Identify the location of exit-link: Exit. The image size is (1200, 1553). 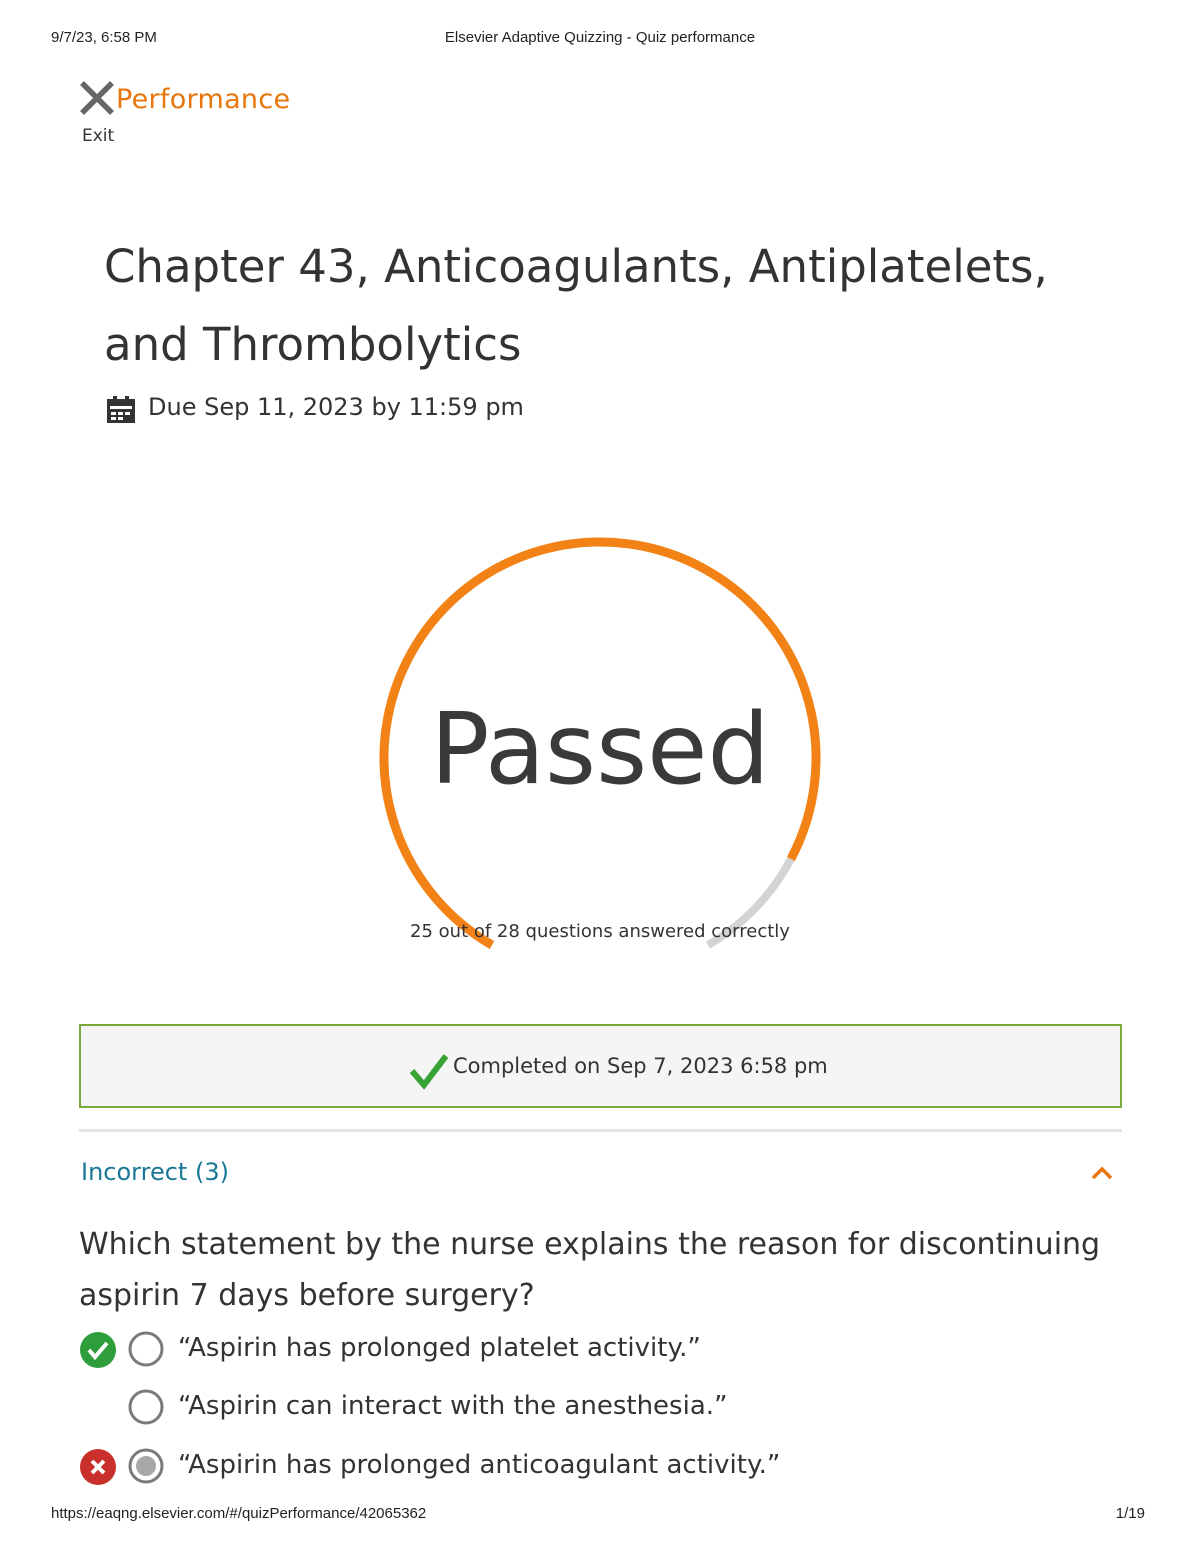
(98, 136).